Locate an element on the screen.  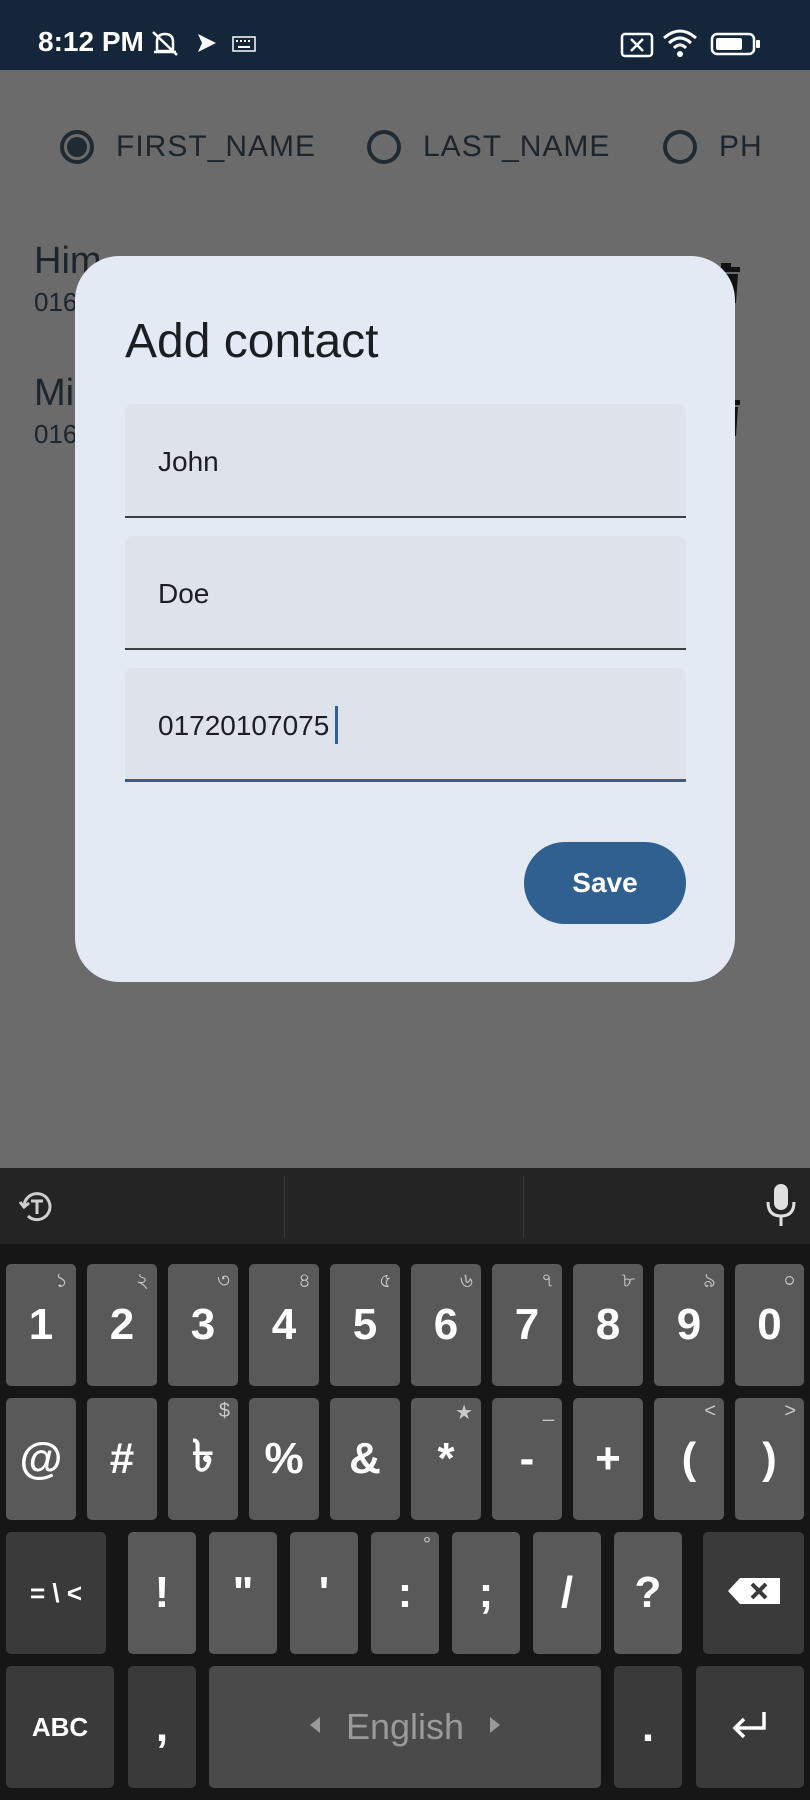
contact-name: Mi is located at coordinates (54, 393).